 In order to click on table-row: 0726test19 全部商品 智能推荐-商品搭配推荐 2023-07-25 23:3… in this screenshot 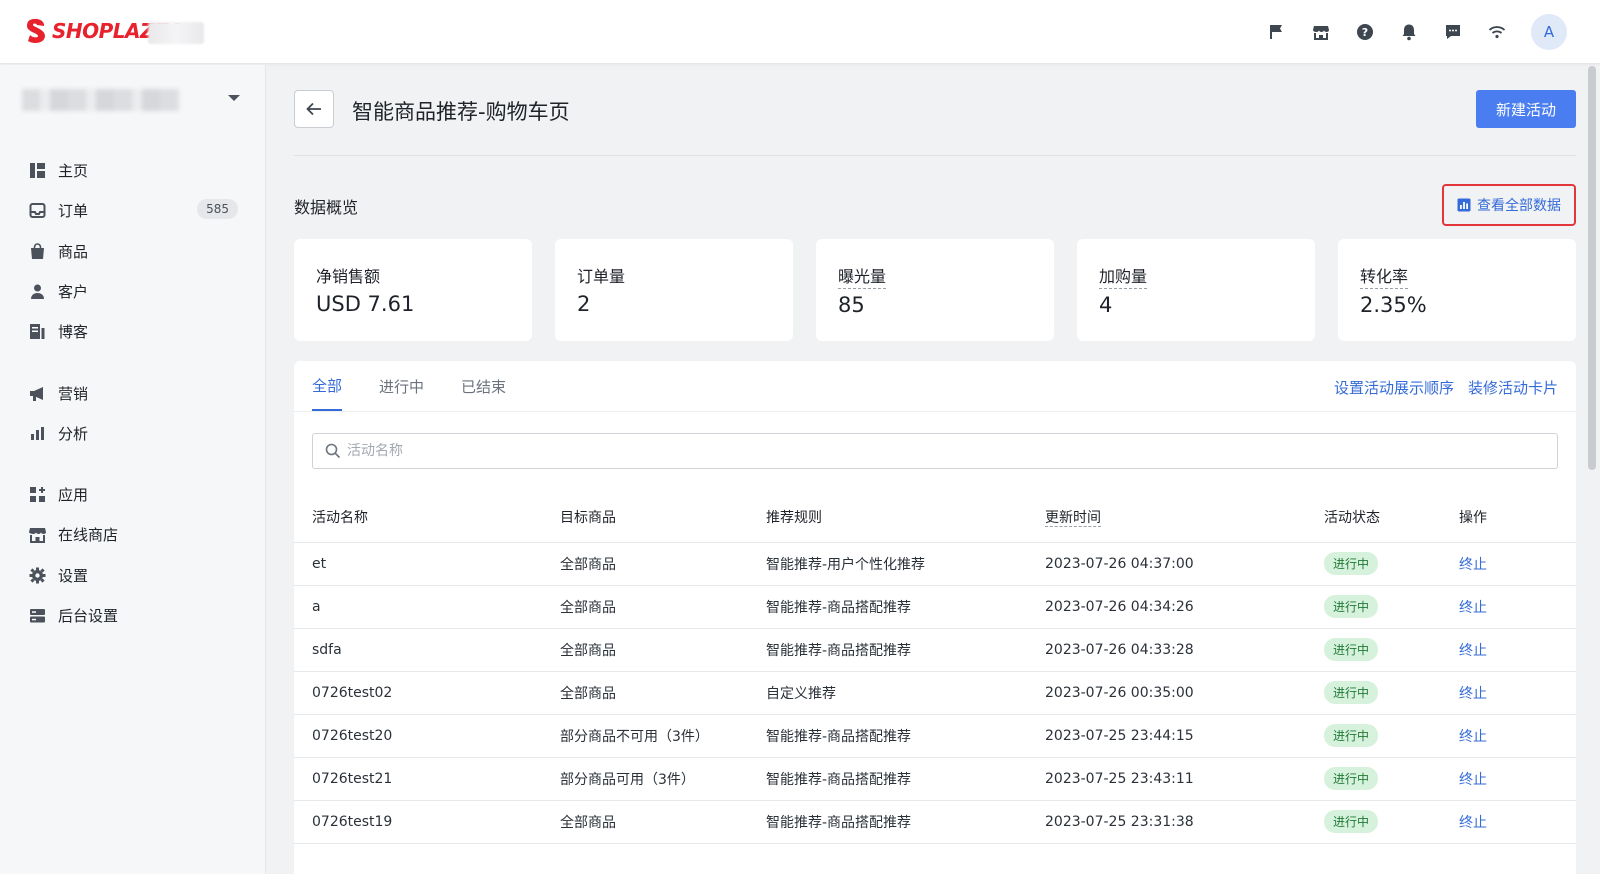, I will do `click(935, 822)`.